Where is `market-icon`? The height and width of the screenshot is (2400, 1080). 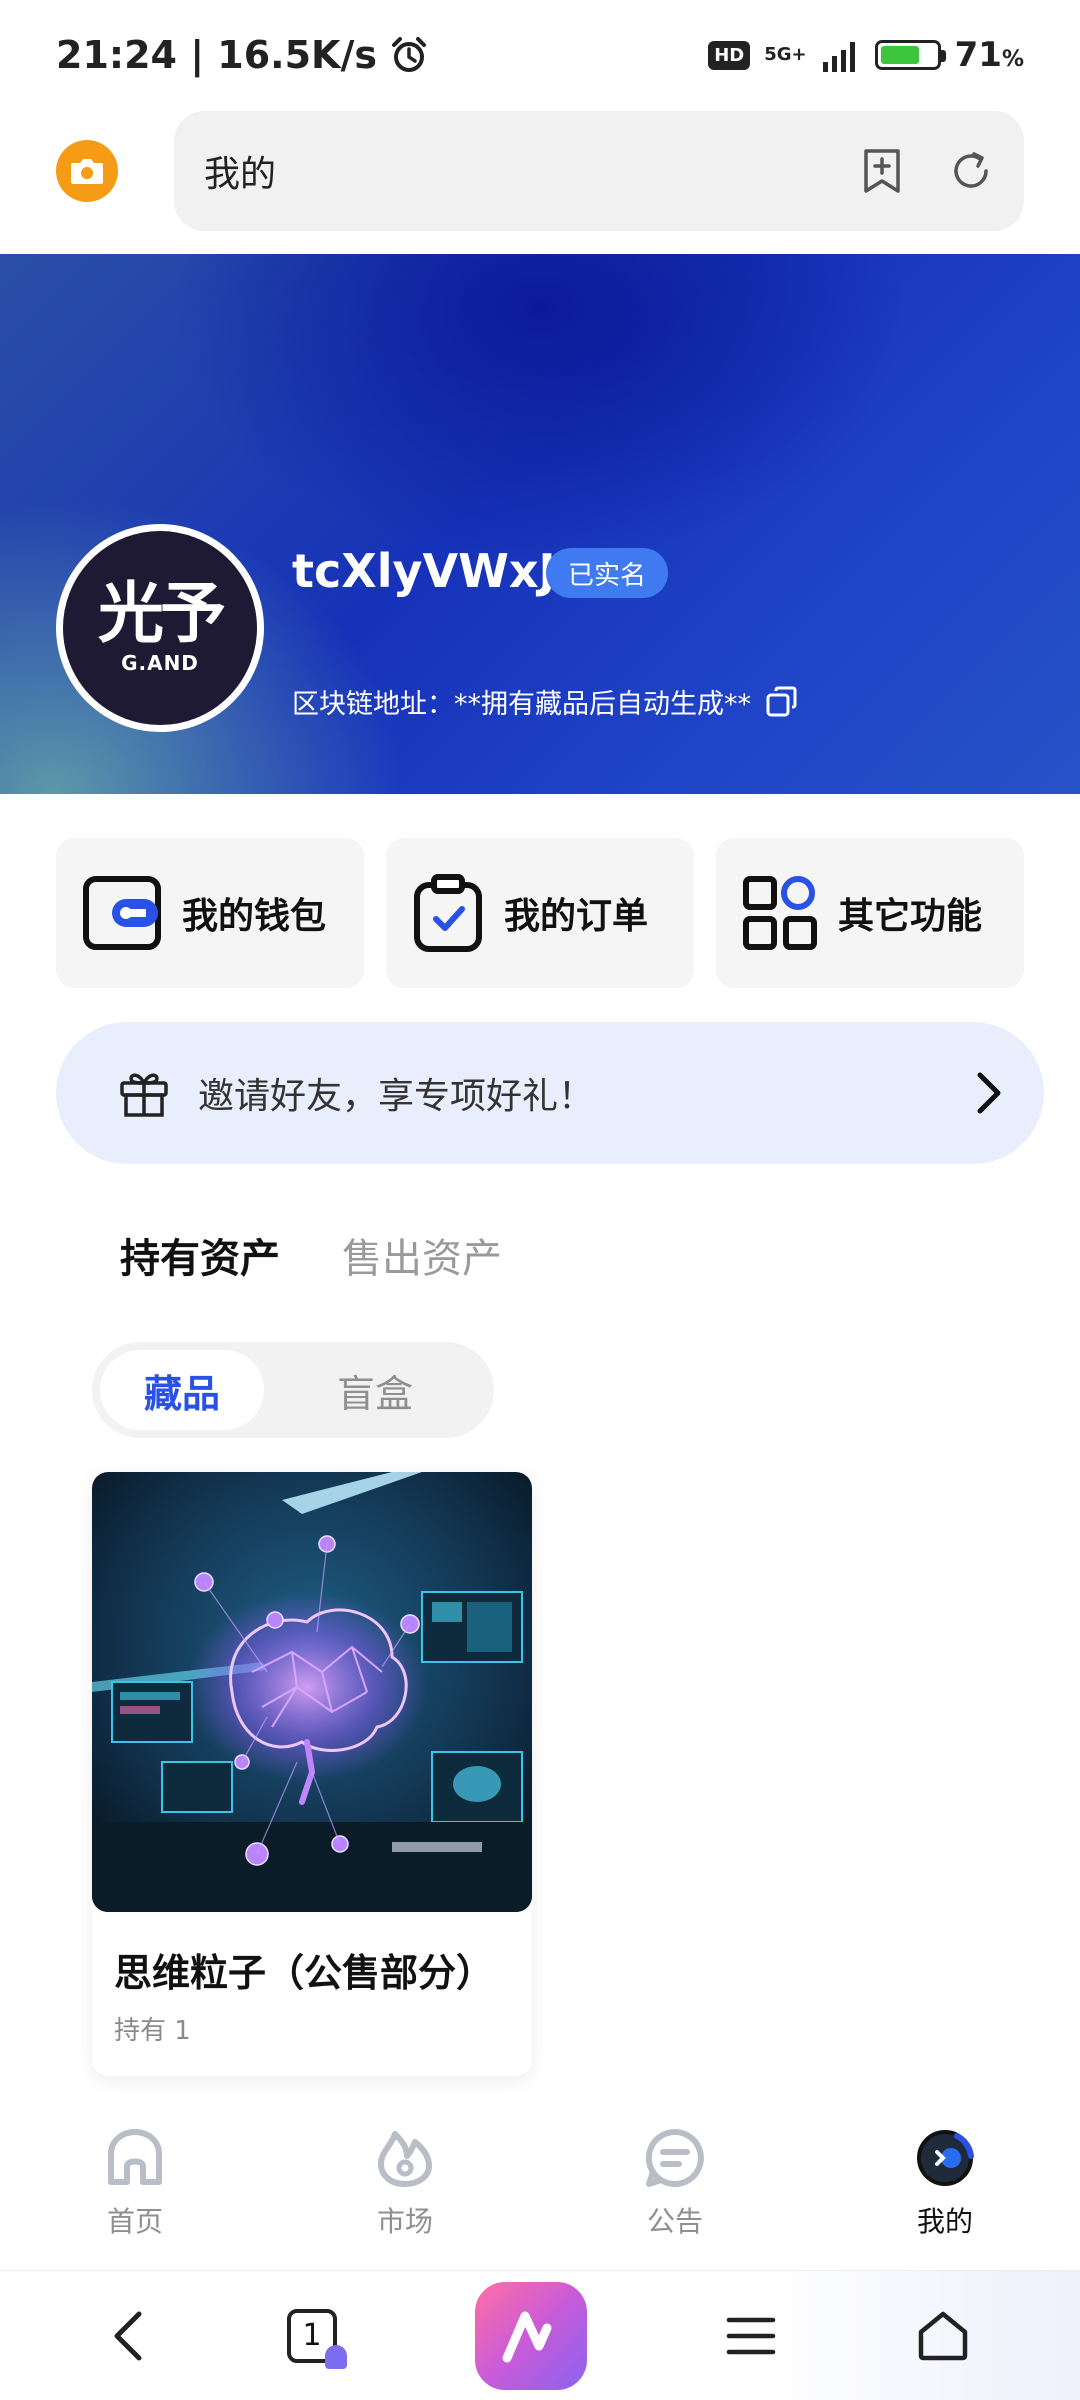 market-icon is located at coordinates (405, 2159).